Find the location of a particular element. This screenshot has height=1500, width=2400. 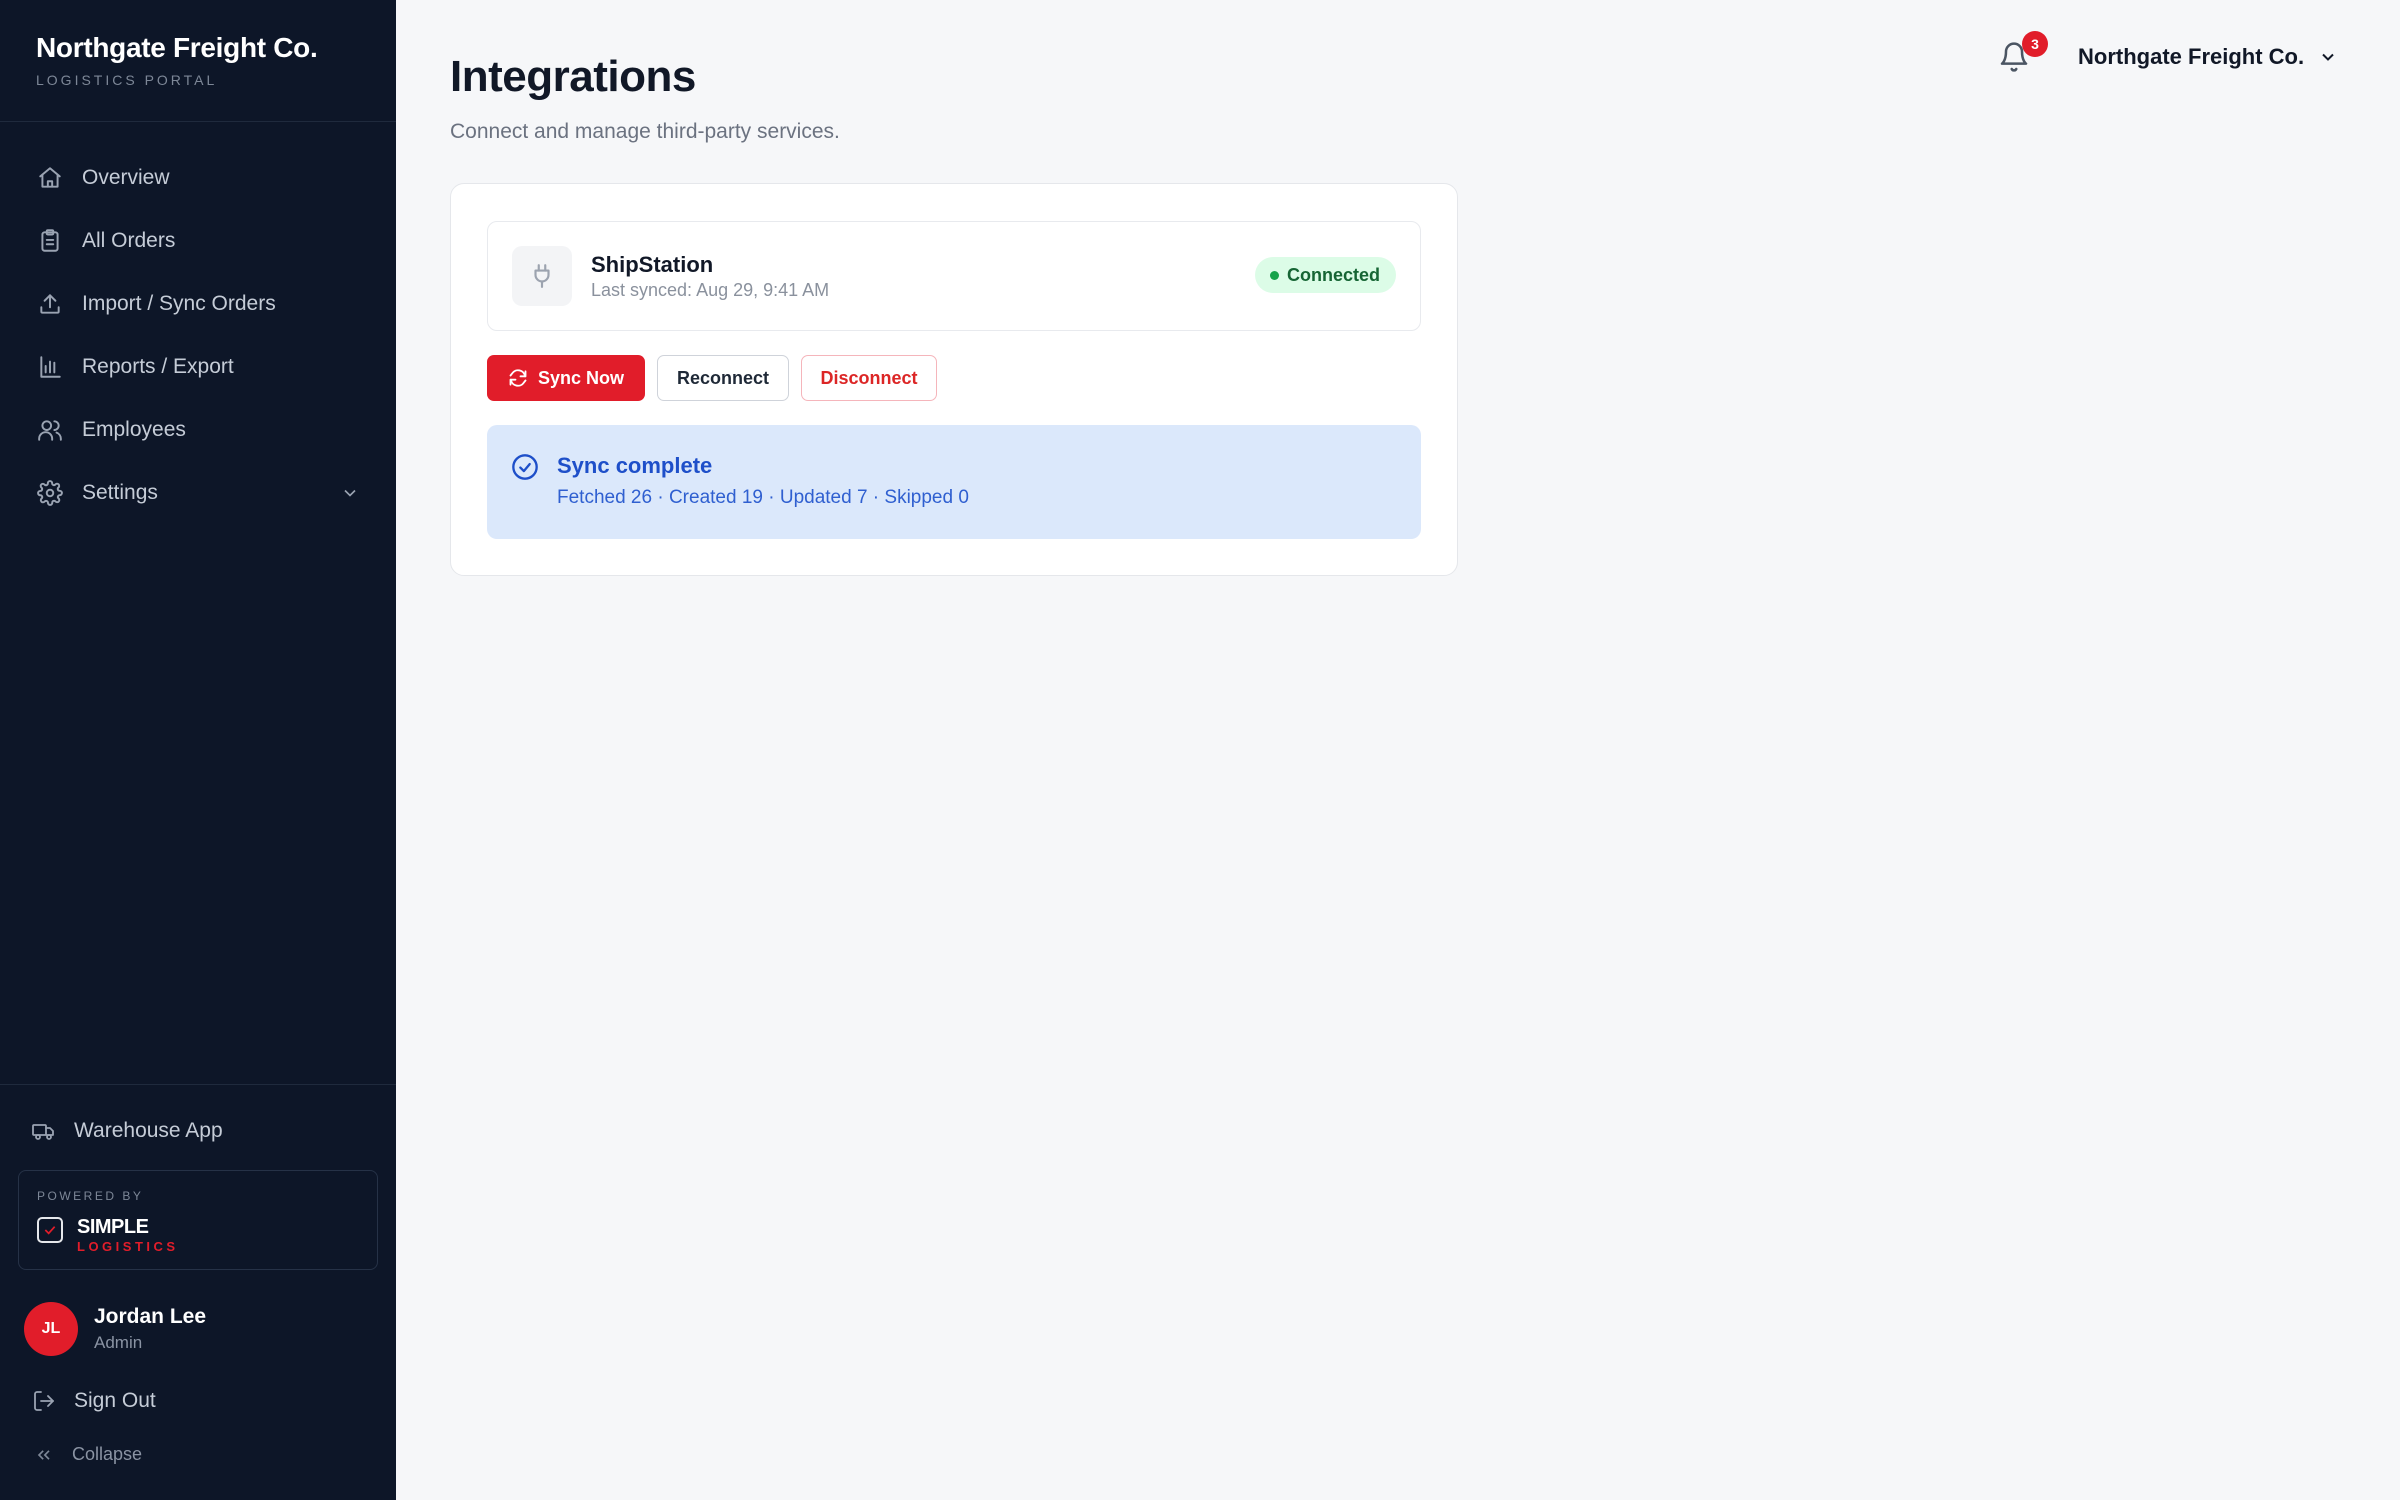

users-icon is located at coordinates (50, 430).